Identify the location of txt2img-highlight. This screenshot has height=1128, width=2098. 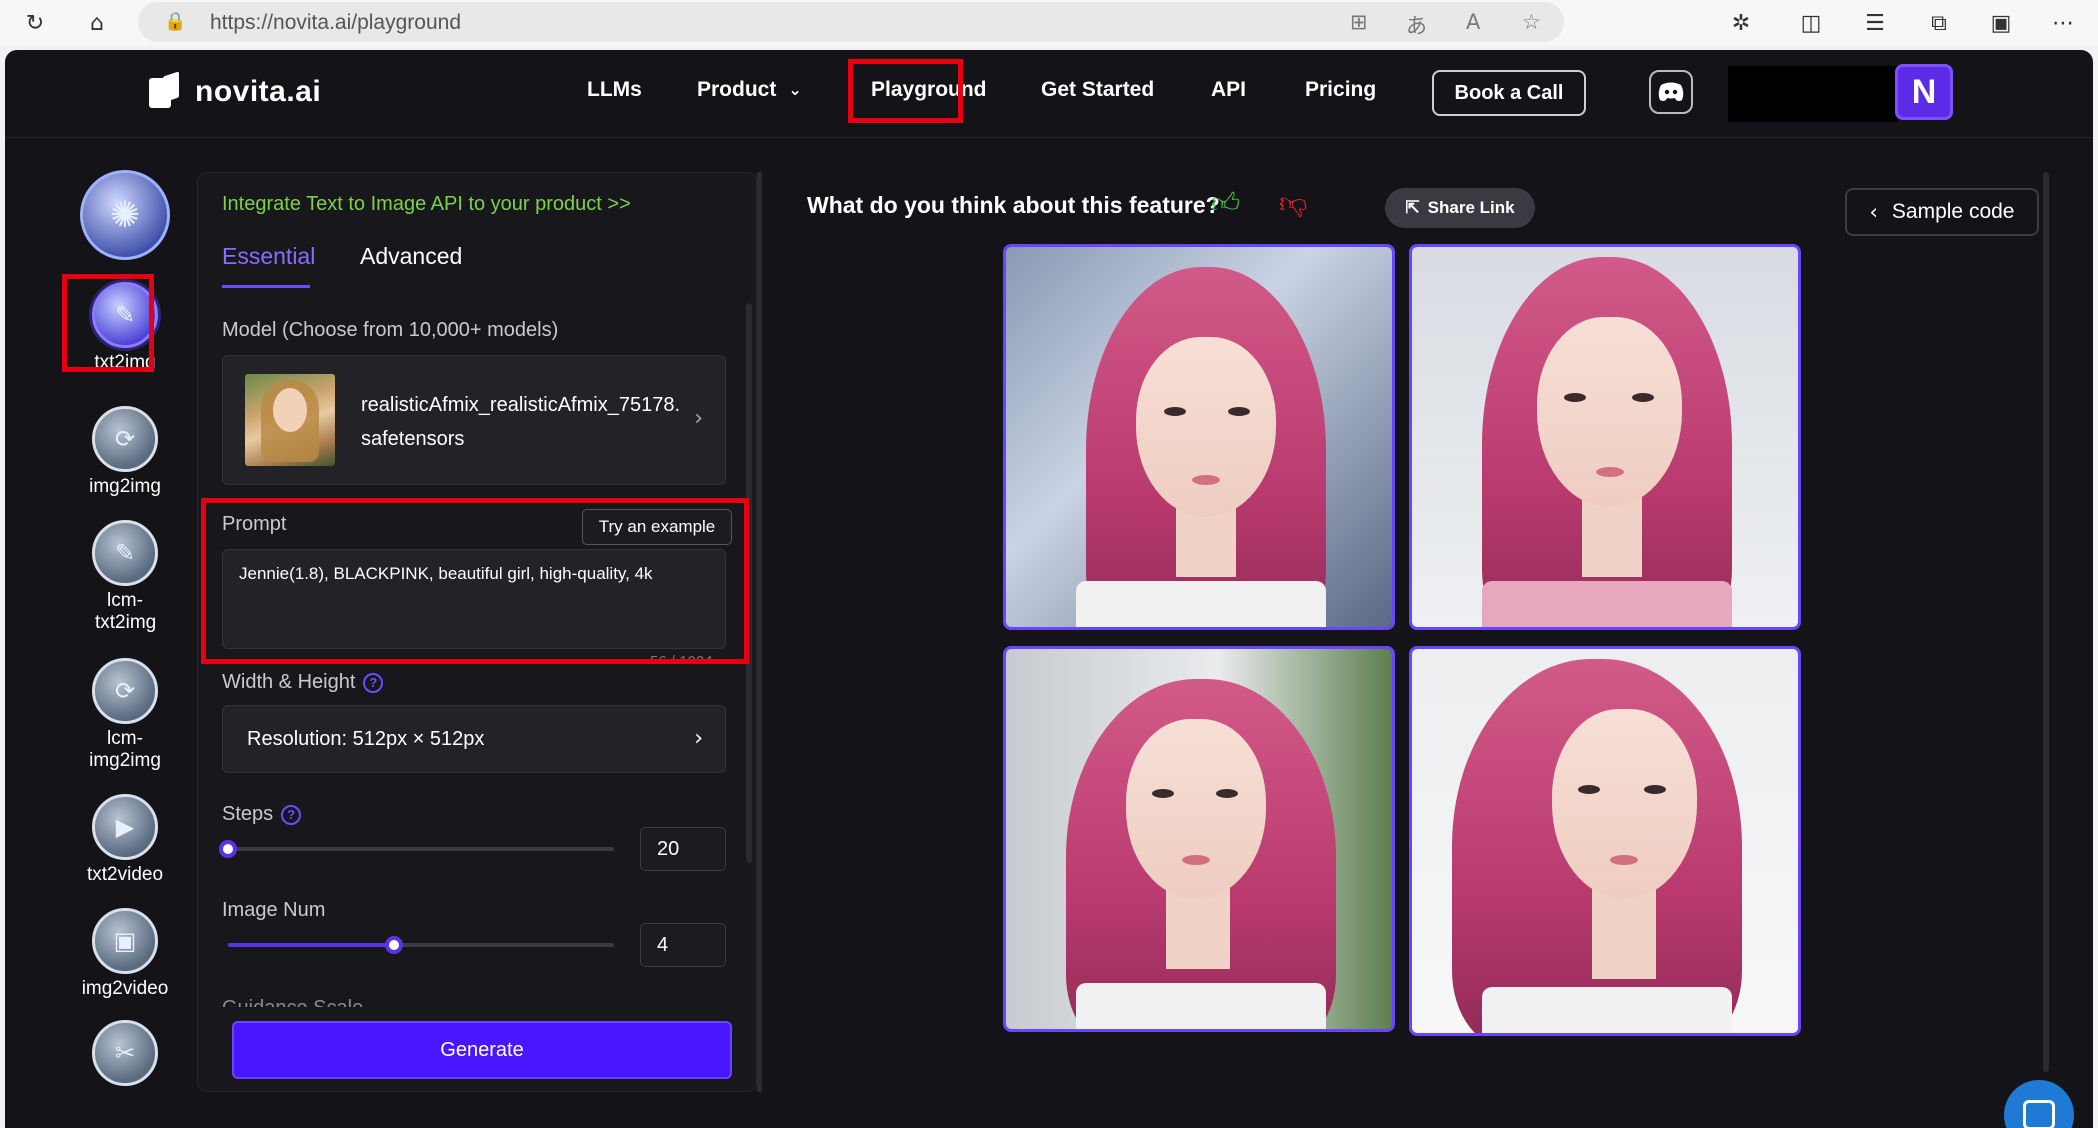
(108, 323).